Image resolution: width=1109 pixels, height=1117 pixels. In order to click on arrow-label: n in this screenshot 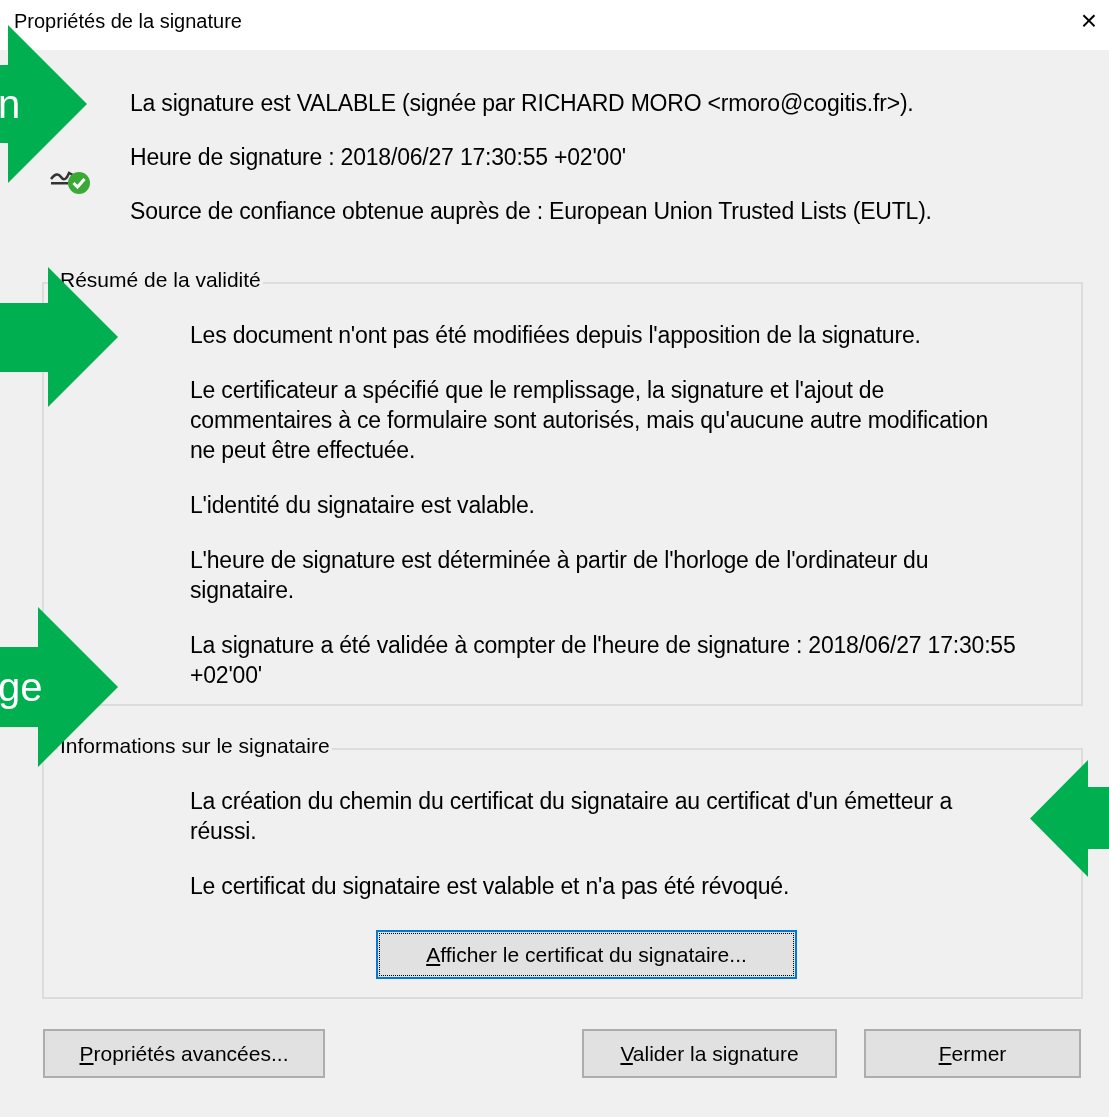, I will do `click(10, 104)`.